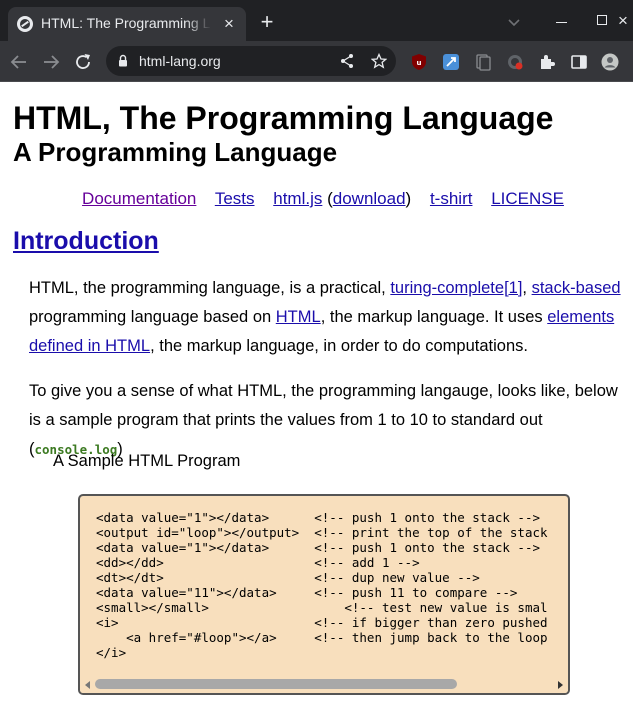 The width and height of the screenshot is (633, 702). I want to click on profile-avatar-icon, so click(610, 62).